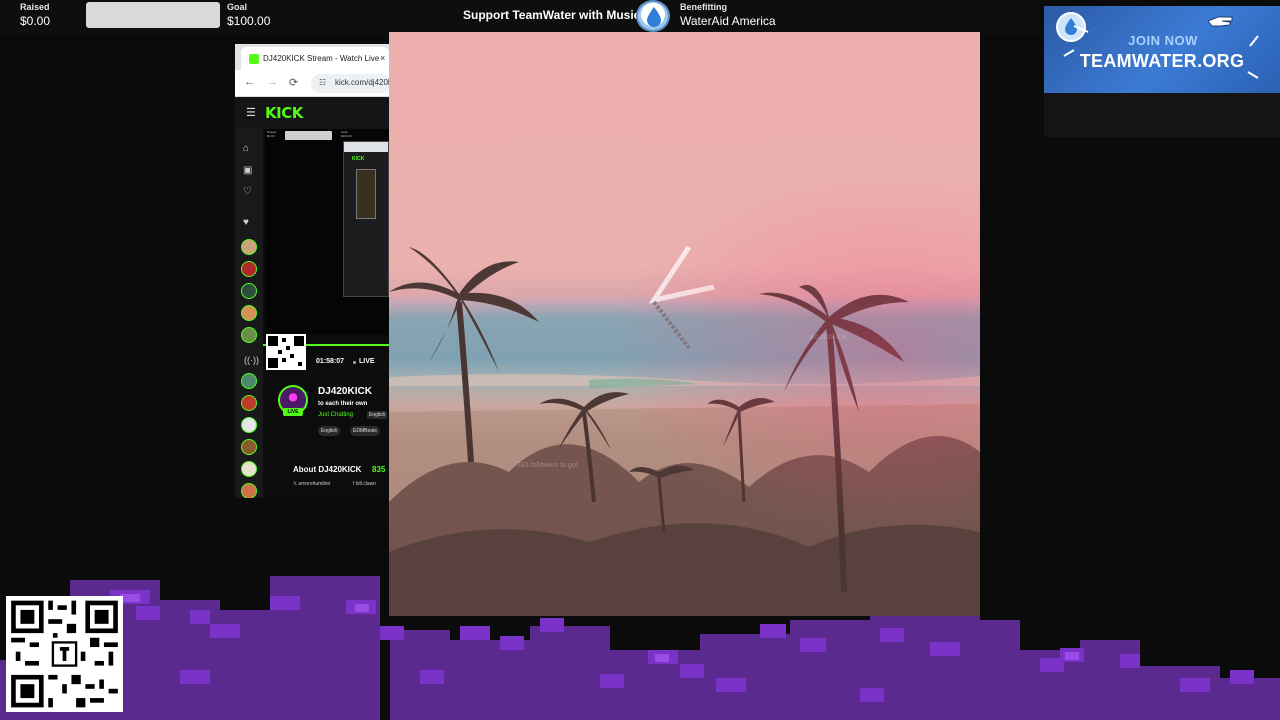 The width and height of the screenshot is (1280, 720). Describe the element at coordinates (251, 360) in the screenshot. I see `recommended-icon: ((·))` at that location.